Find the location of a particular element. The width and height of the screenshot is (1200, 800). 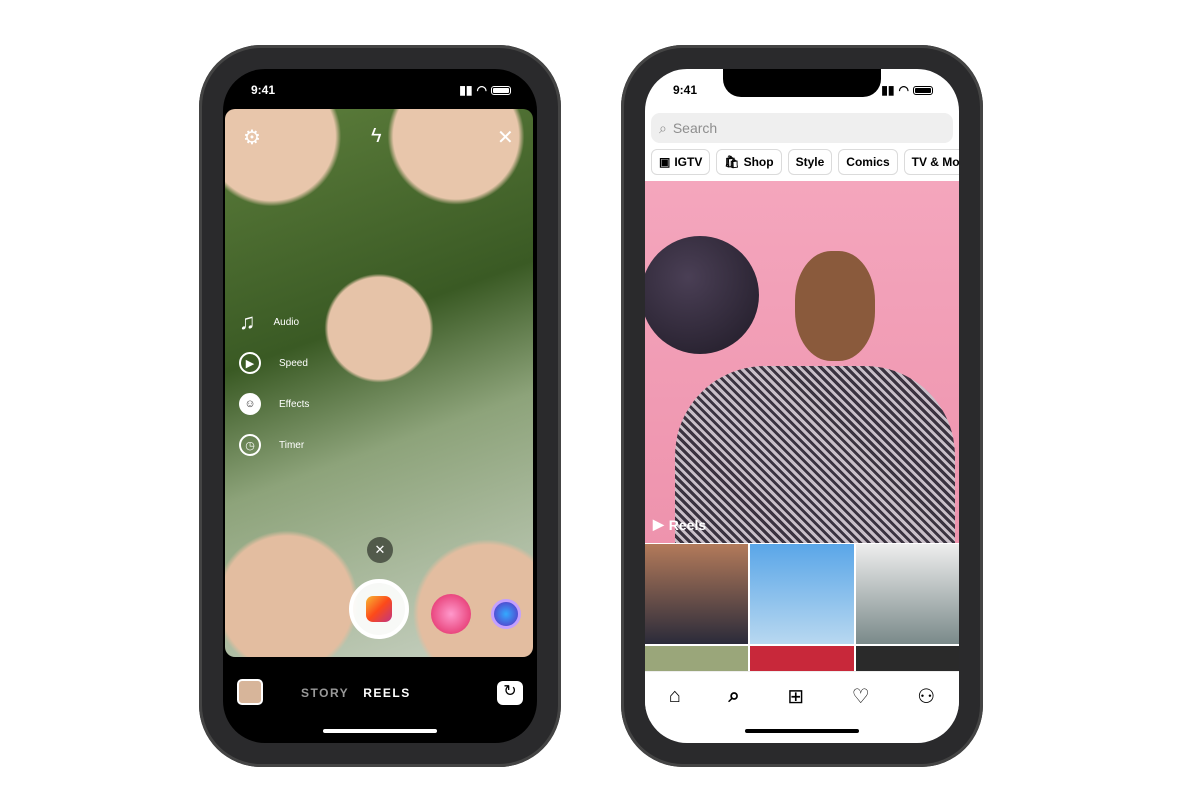

profile-icon: ⚇ is located at coordinates (926, 696).